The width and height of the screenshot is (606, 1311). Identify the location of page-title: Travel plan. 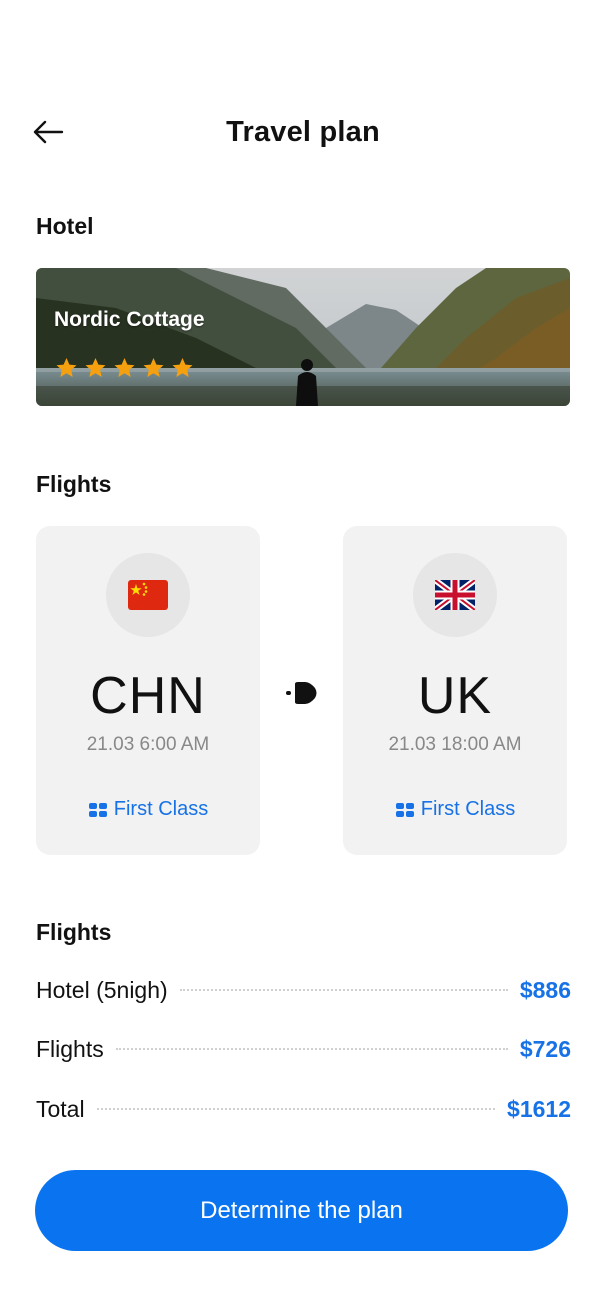
(303, 132).